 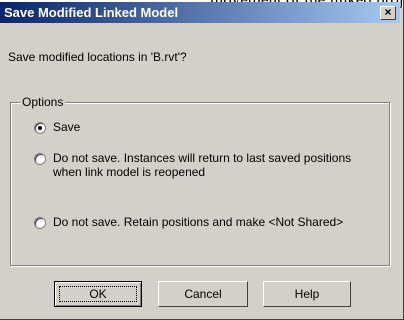 I want to click on options-legend: Options, so click(x=43, y=102).